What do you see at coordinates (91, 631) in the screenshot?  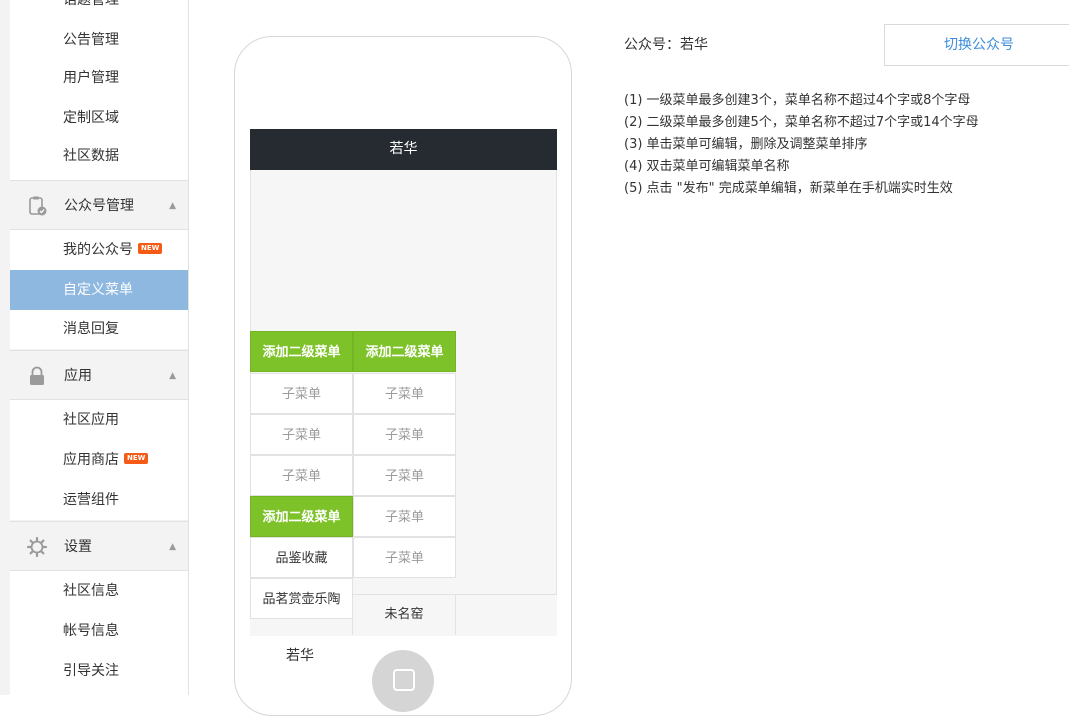 I see `sidebar-item-label: 帐号信息` at bounding box center [91, 631].